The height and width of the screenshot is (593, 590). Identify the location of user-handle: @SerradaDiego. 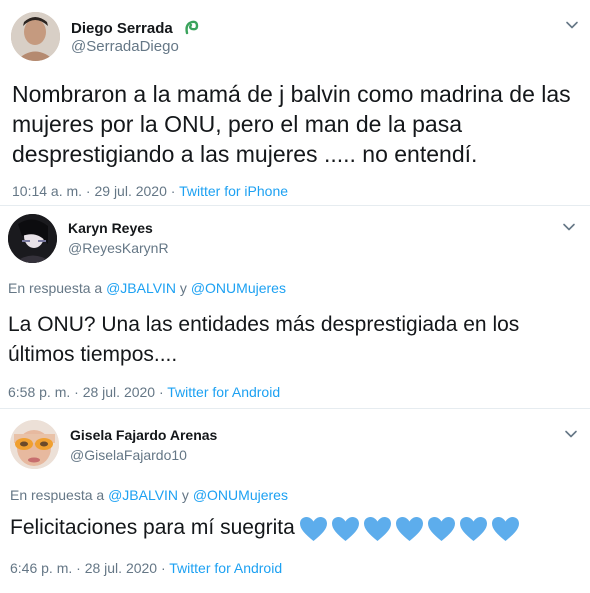
(125, 46).